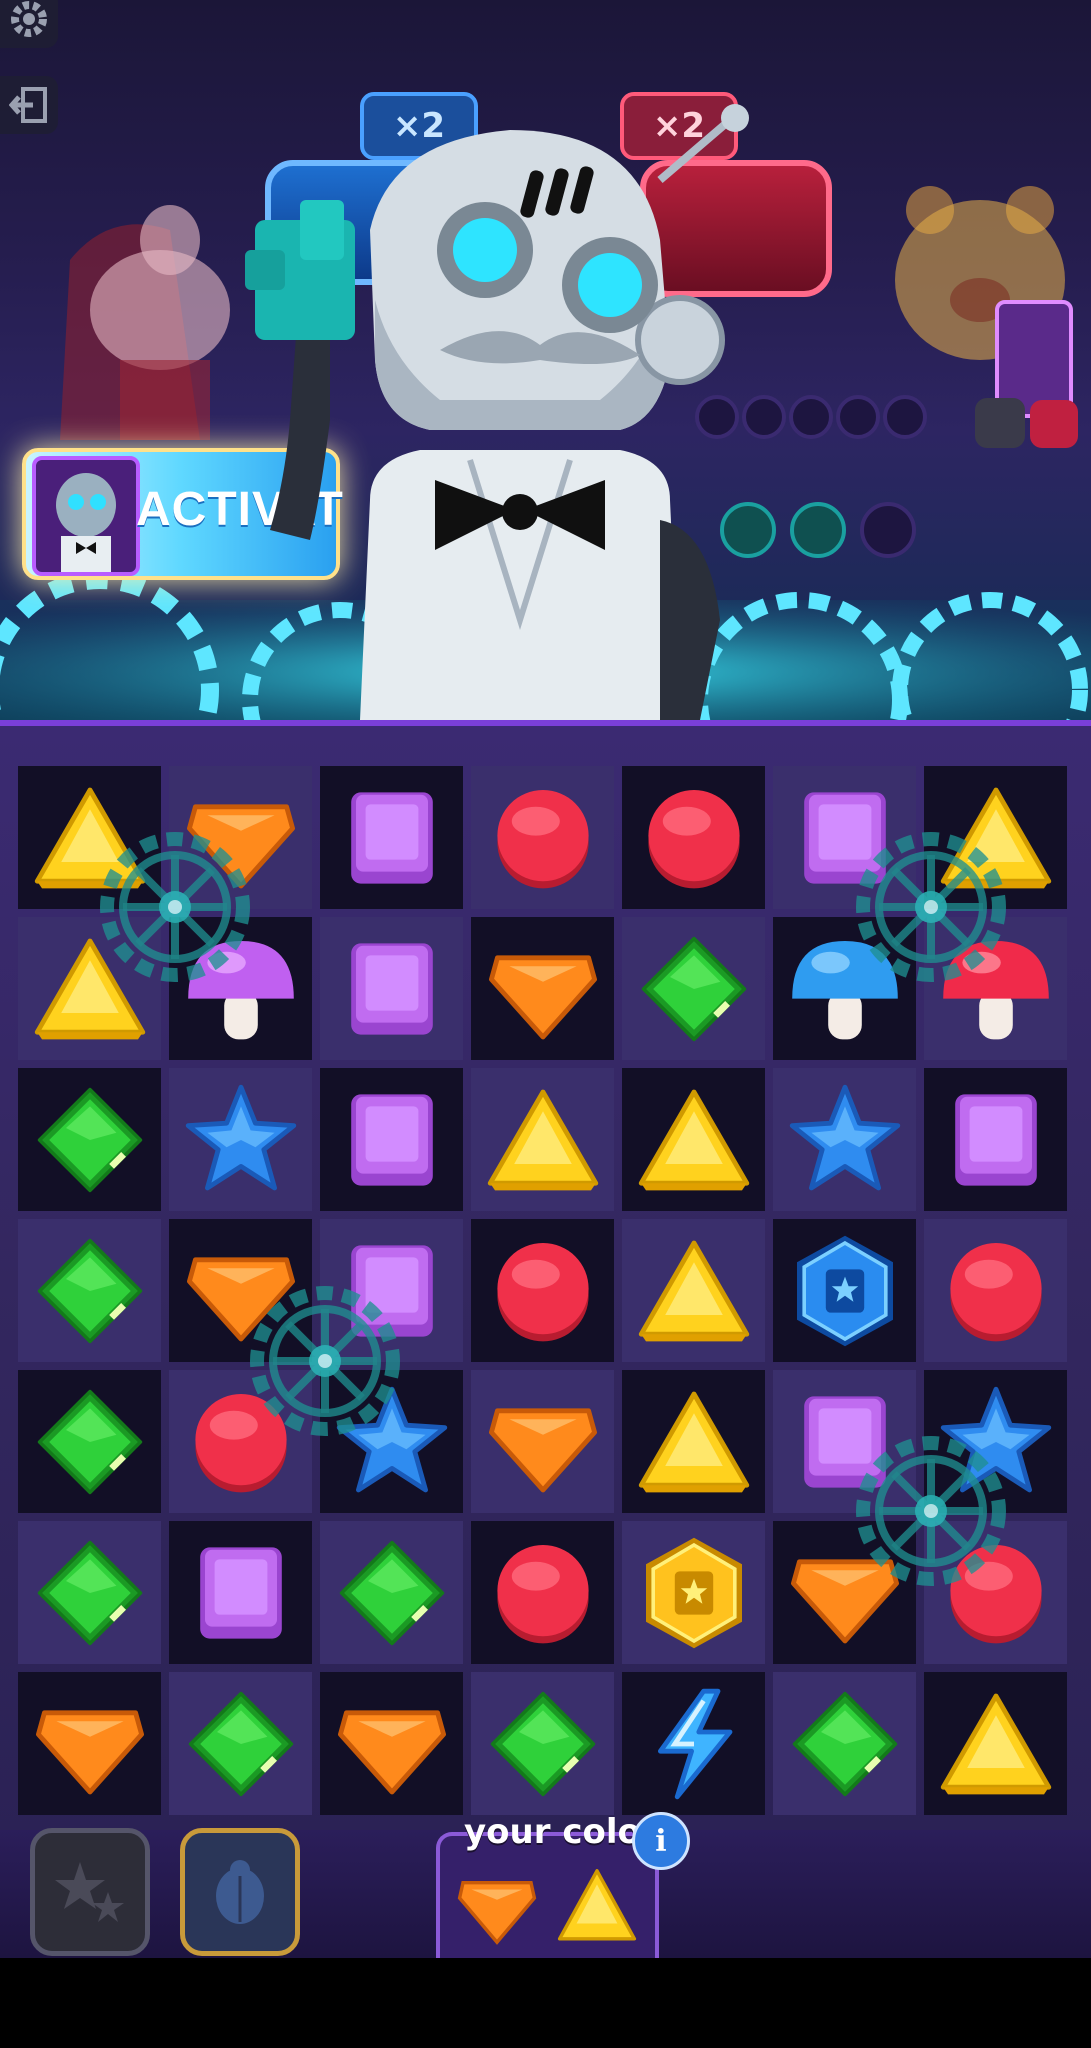 This screenshot has height=2048, width=1091. I want to click on opponent-star-booster, so click(1000, 423).